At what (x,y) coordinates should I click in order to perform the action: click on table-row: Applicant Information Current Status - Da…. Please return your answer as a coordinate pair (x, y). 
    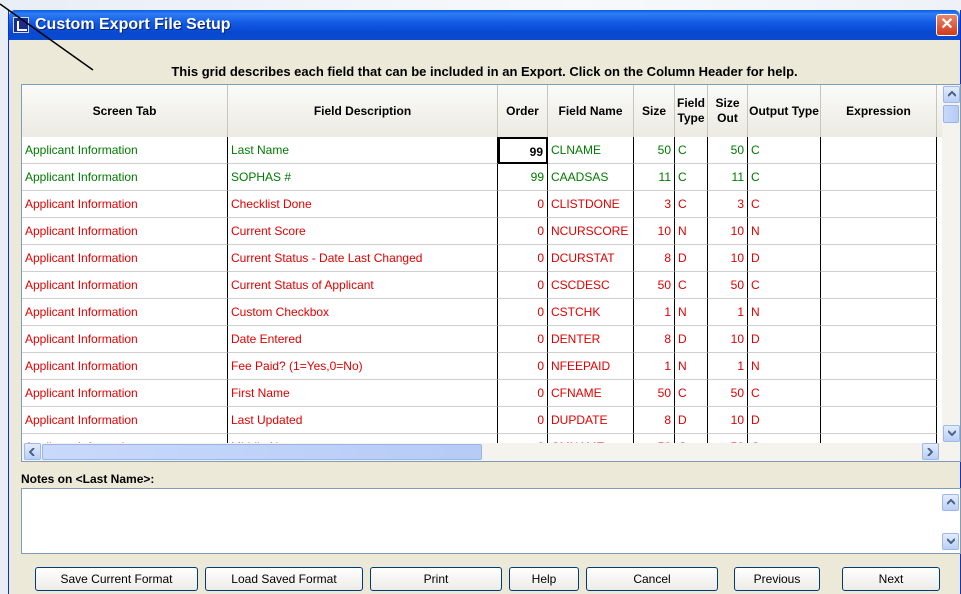
    Looking at the image, I should click on (482, 258).